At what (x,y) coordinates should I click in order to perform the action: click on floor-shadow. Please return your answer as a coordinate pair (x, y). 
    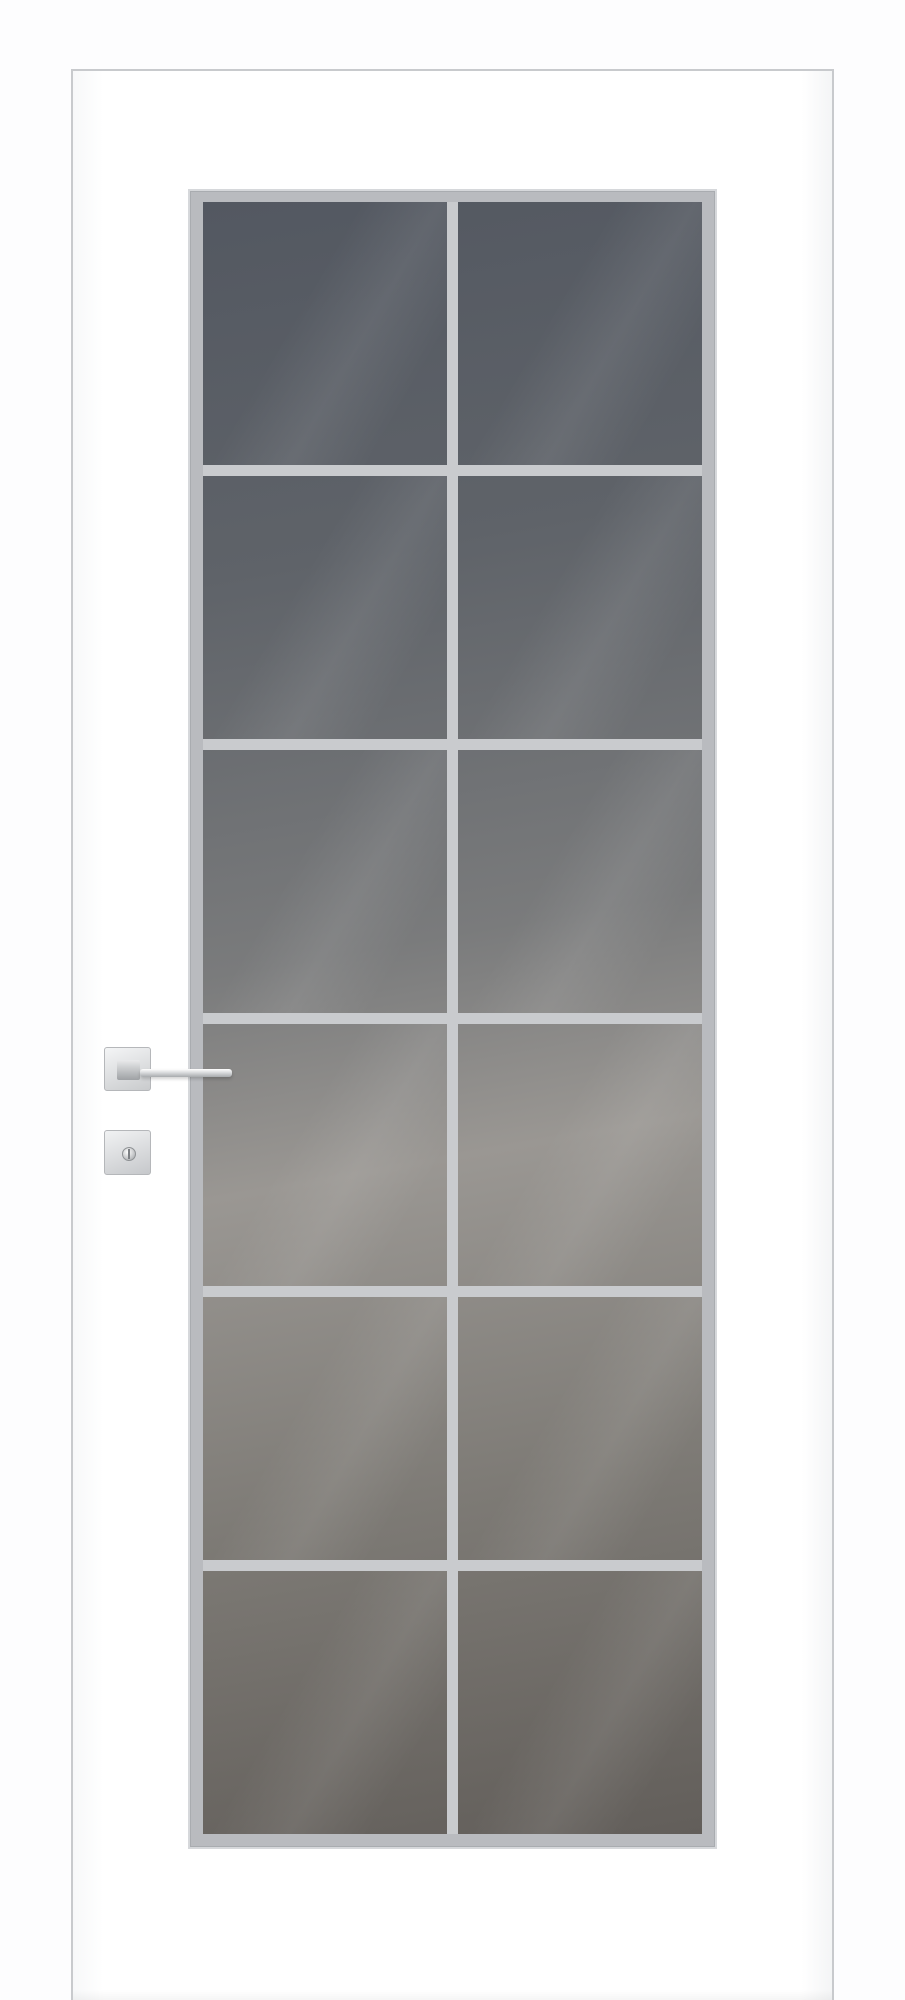
    Looking at the image, I should click on (452, 1995).